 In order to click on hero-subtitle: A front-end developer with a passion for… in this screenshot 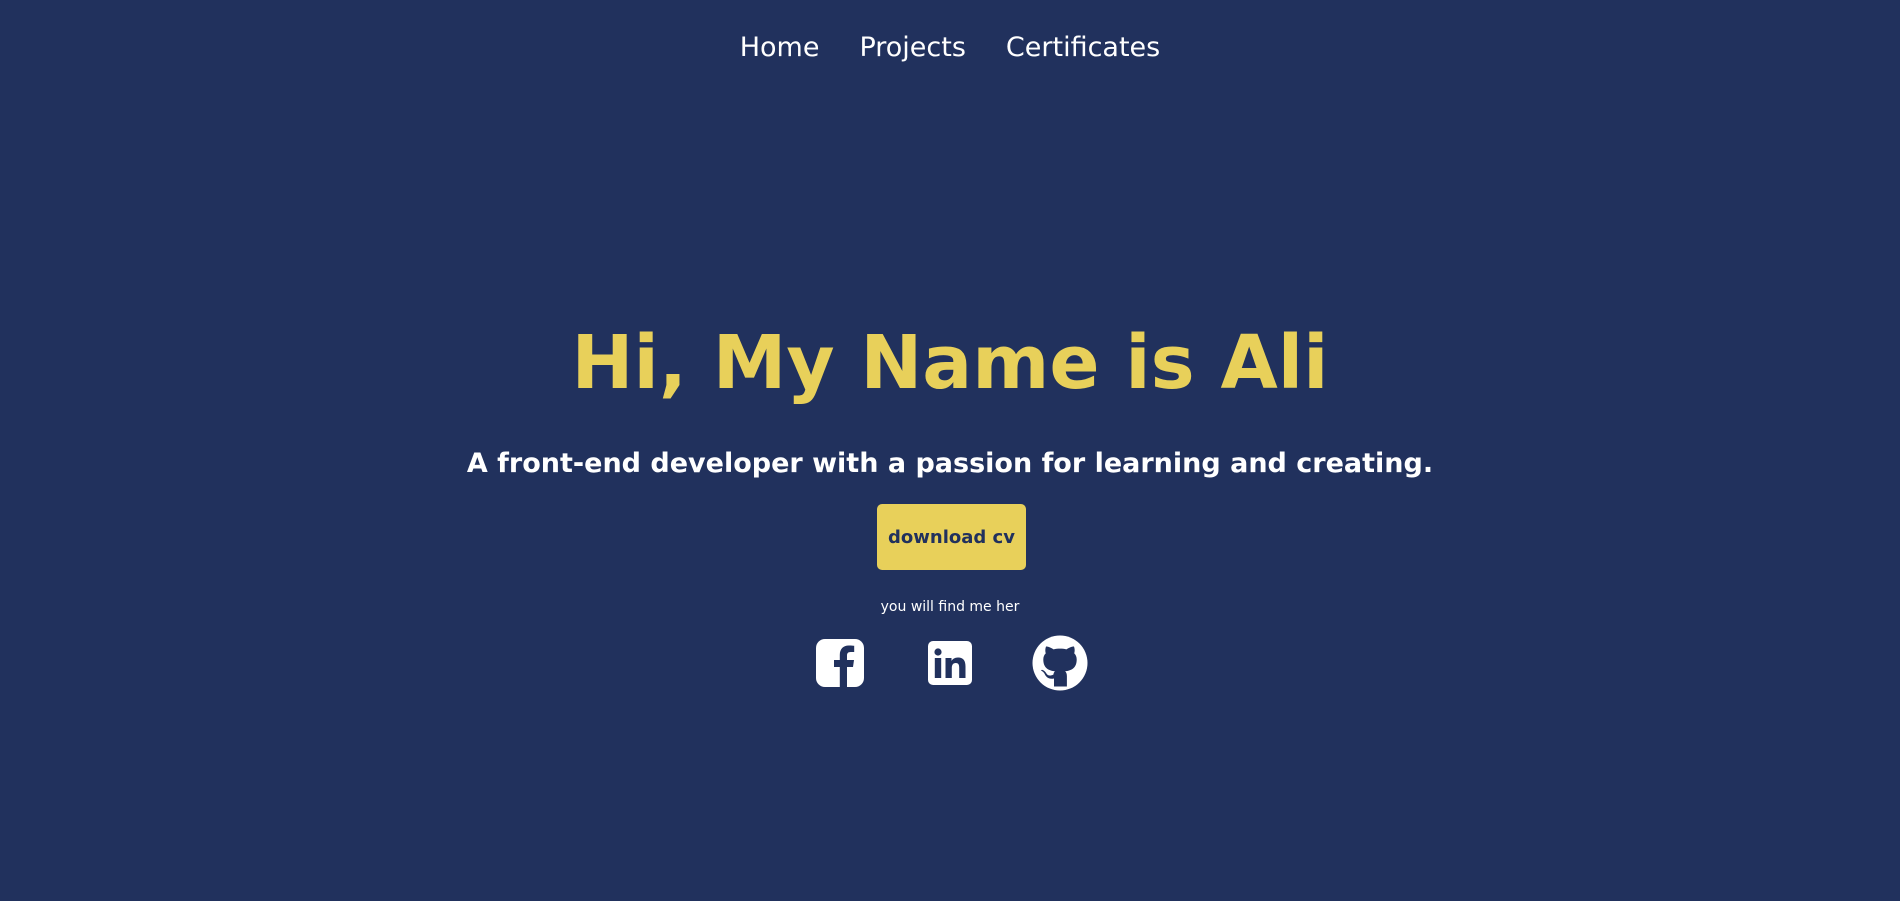, I will do `click(950, 463)`.